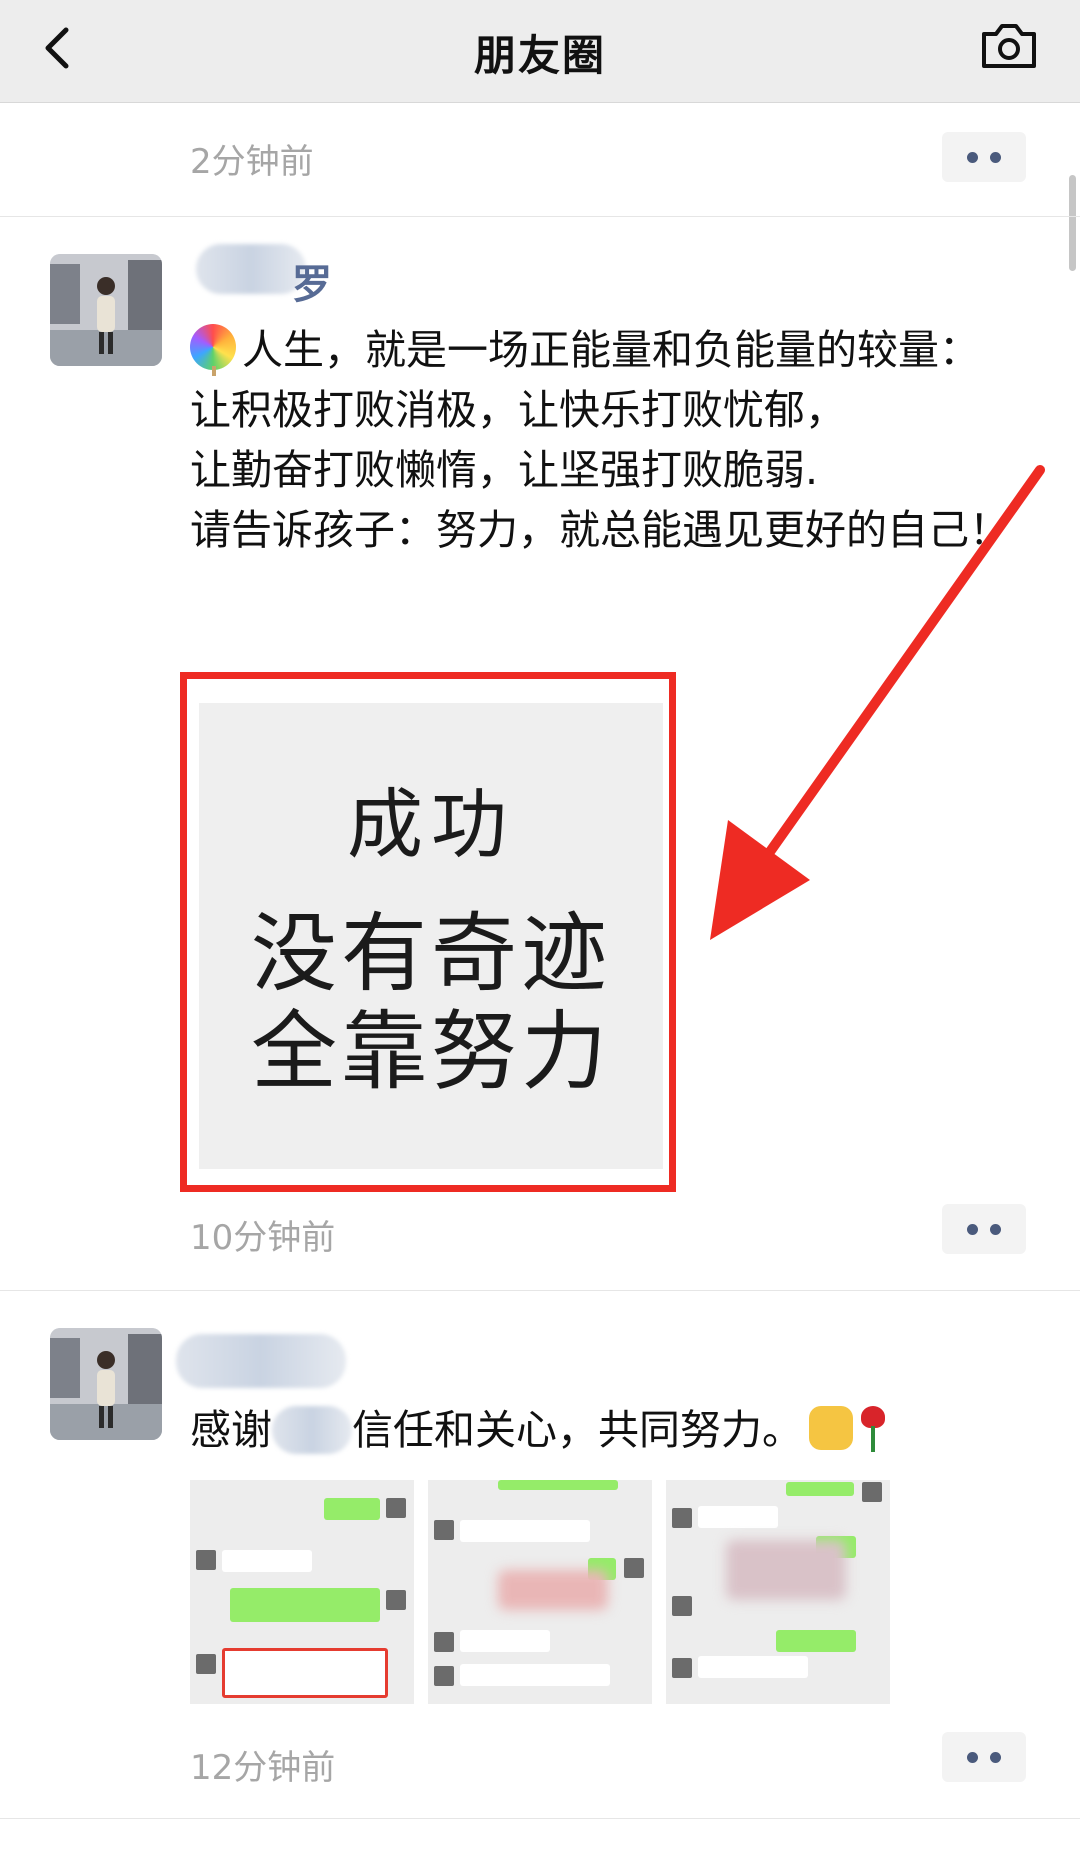 The width and height of the screenshot is (1080, 1855). What do you see at coordinates (263, 1768) in the screenshot?
I see `post-time: 12分钟前` at bounding box center [263, 1768].